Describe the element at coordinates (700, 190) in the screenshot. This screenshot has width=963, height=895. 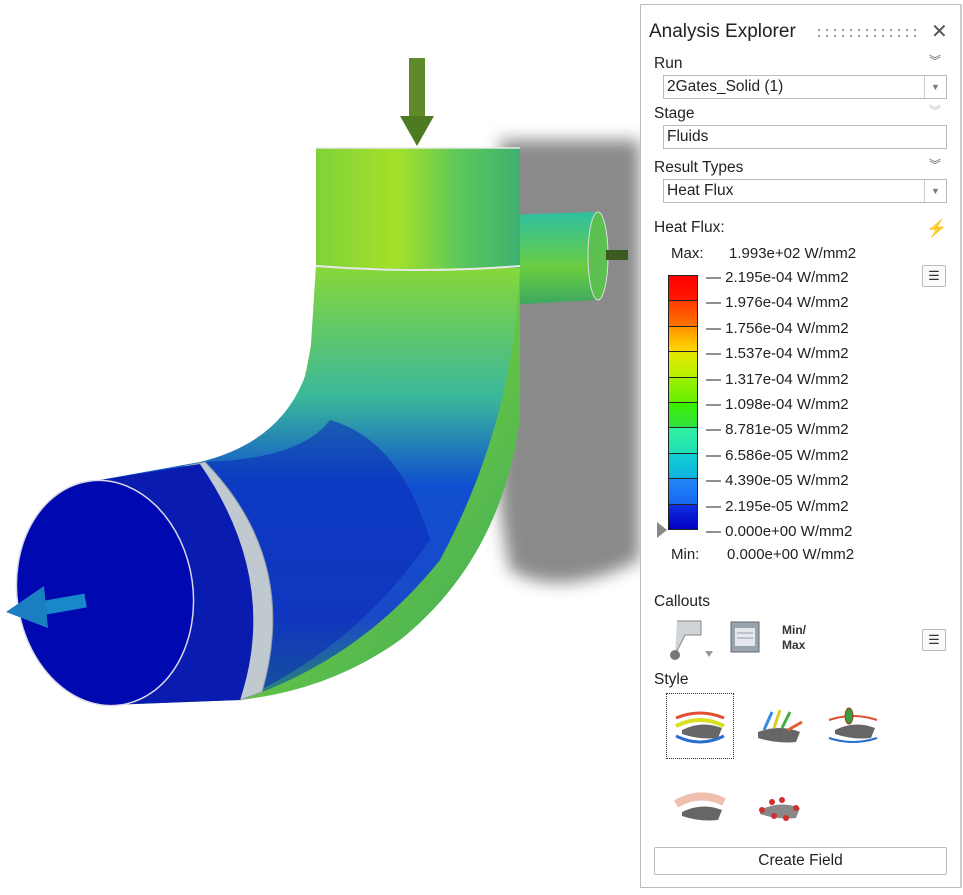
I see `result-type-value: Heat Flux` at that location.